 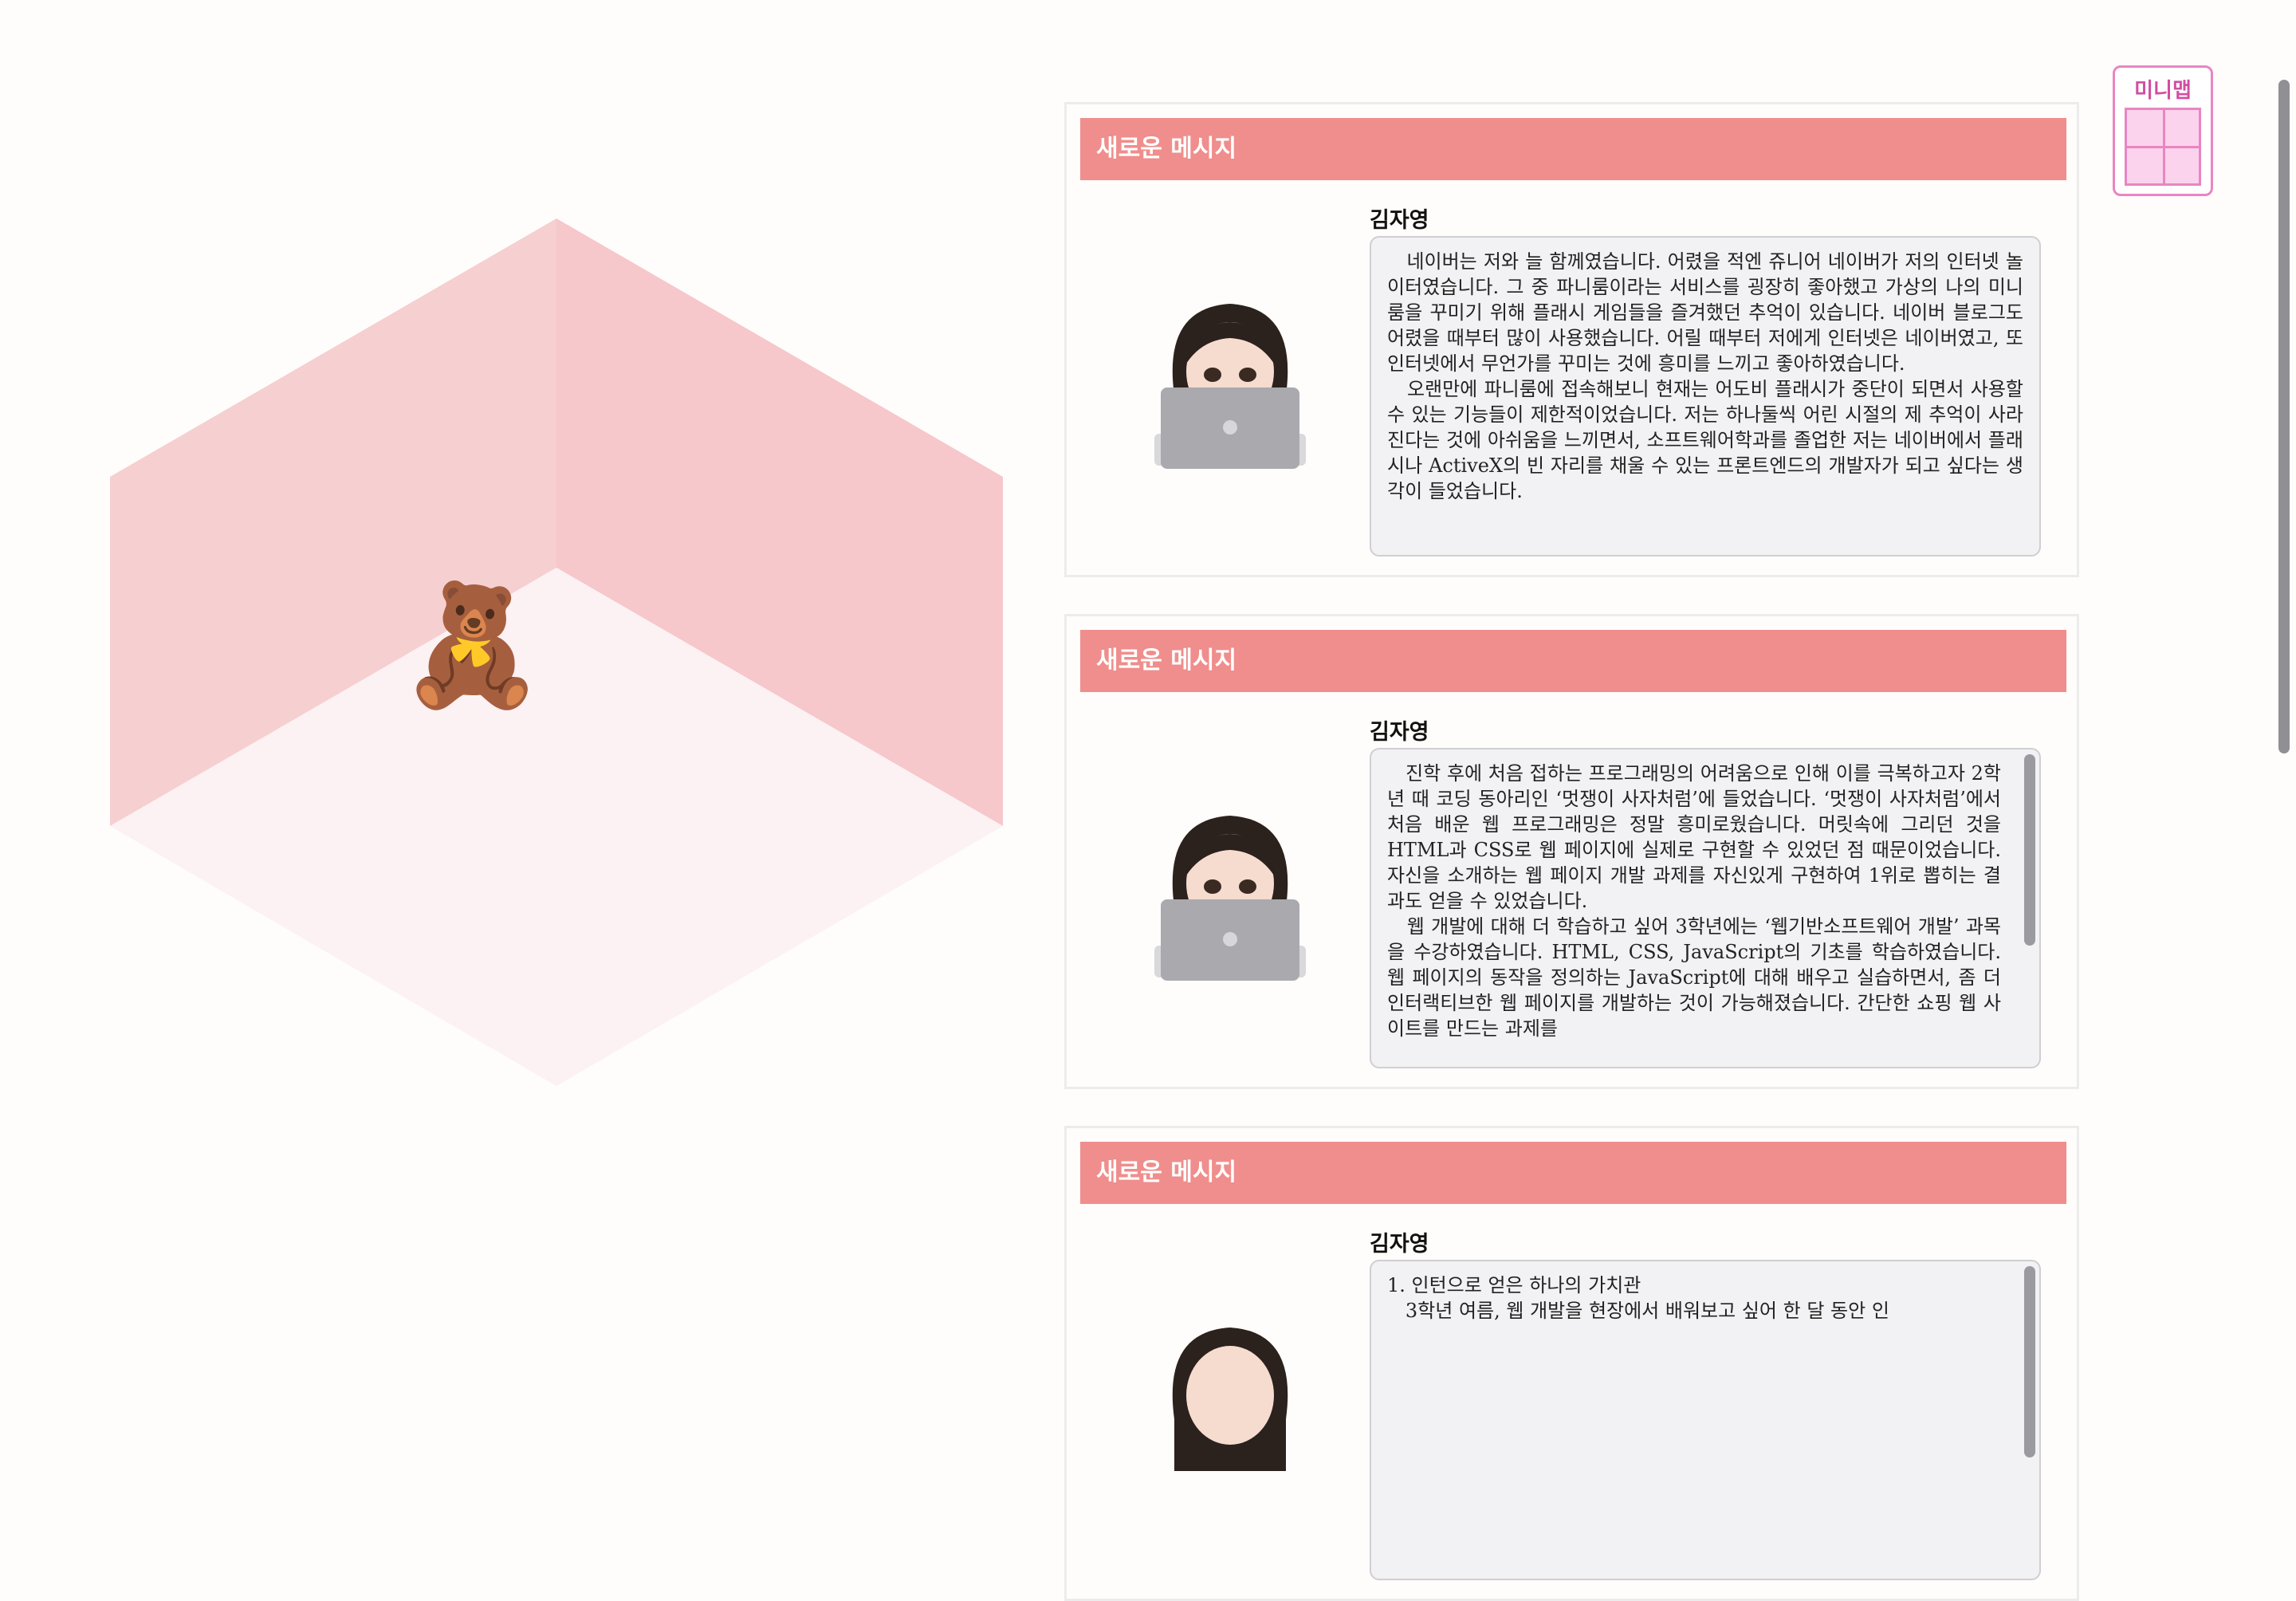 What do you see at coordinates (2284, 416) in the screenshot?
I see `page-scrollbar` at bounding box center [2284, 416].